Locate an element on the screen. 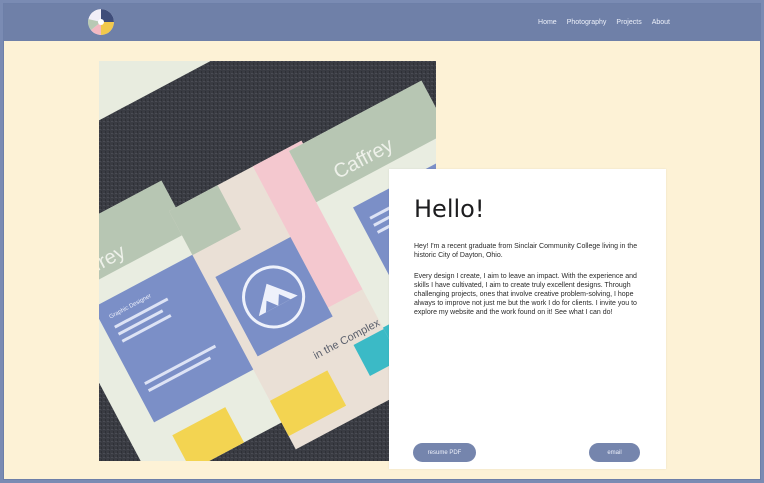 This screenshot has width=764, height=483. email-button: email is located at coordinates (614, 452).